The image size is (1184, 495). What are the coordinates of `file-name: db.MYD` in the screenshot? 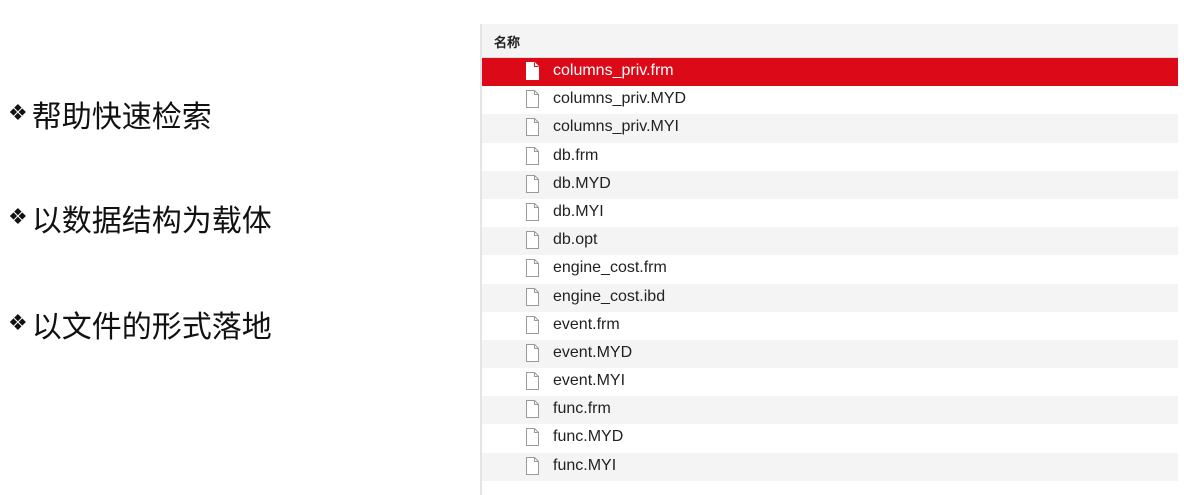 It's located at (582, 183).